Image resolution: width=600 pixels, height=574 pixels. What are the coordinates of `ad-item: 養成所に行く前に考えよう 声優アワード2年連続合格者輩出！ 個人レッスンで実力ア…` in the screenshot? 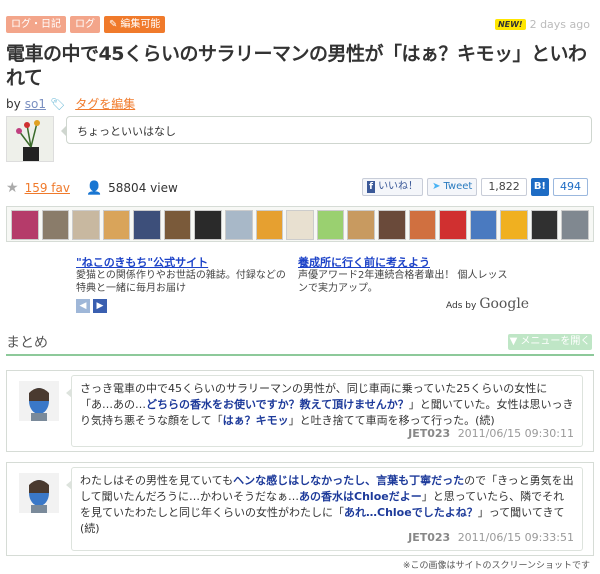 It's located at (403, 275).